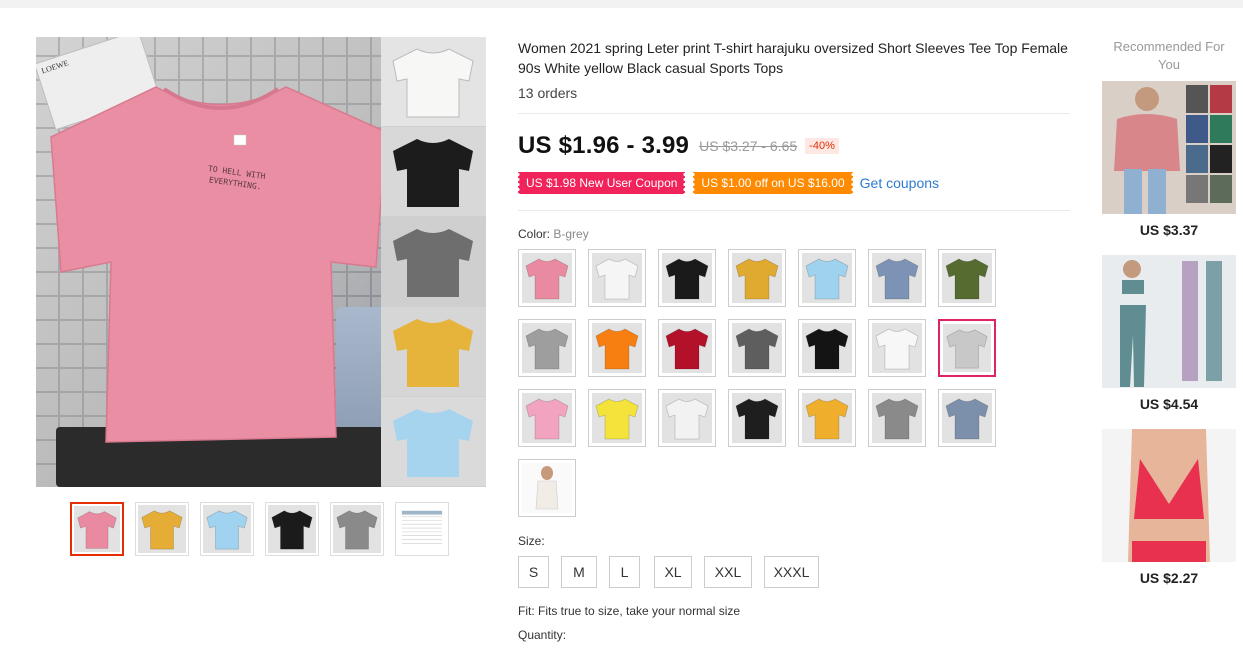 This screenshot has width=1243, height=650. I want to click on color-value: B-grey, so click(571, 234).